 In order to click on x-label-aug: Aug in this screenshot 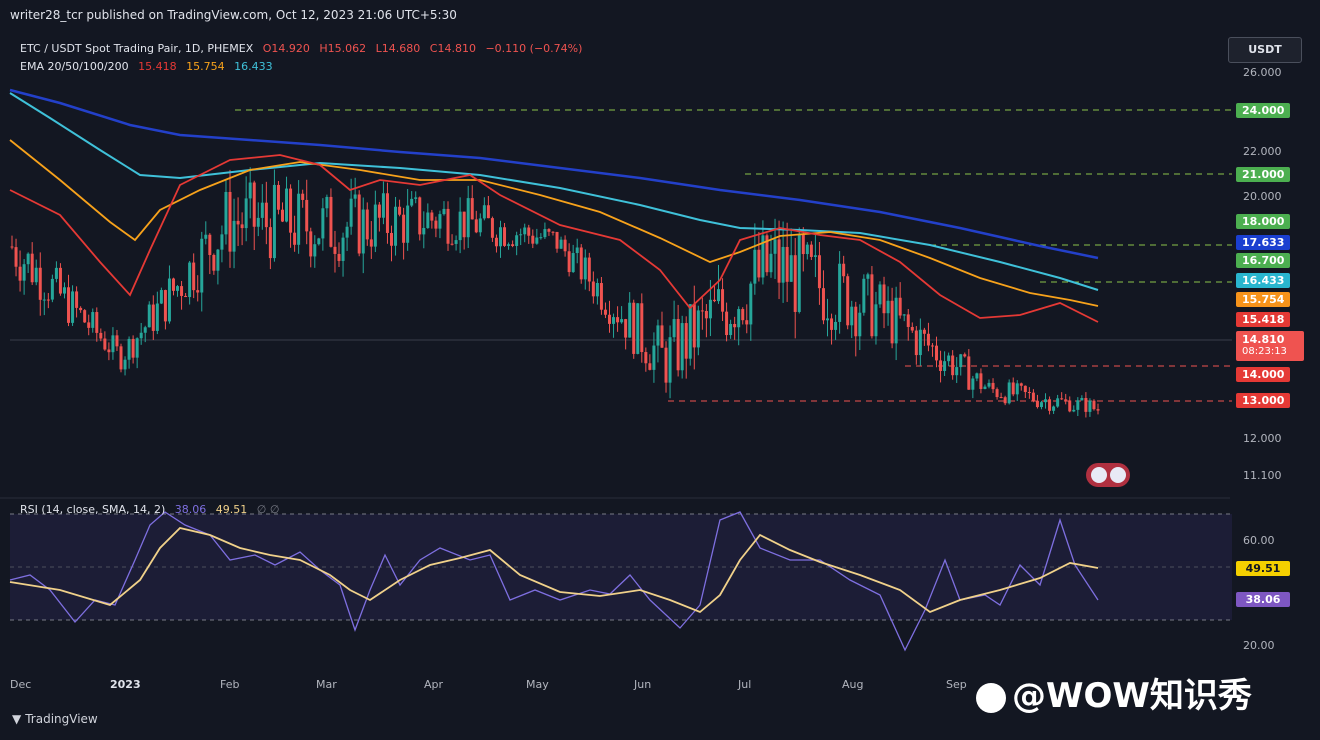, I will do `click(853, 684)`.